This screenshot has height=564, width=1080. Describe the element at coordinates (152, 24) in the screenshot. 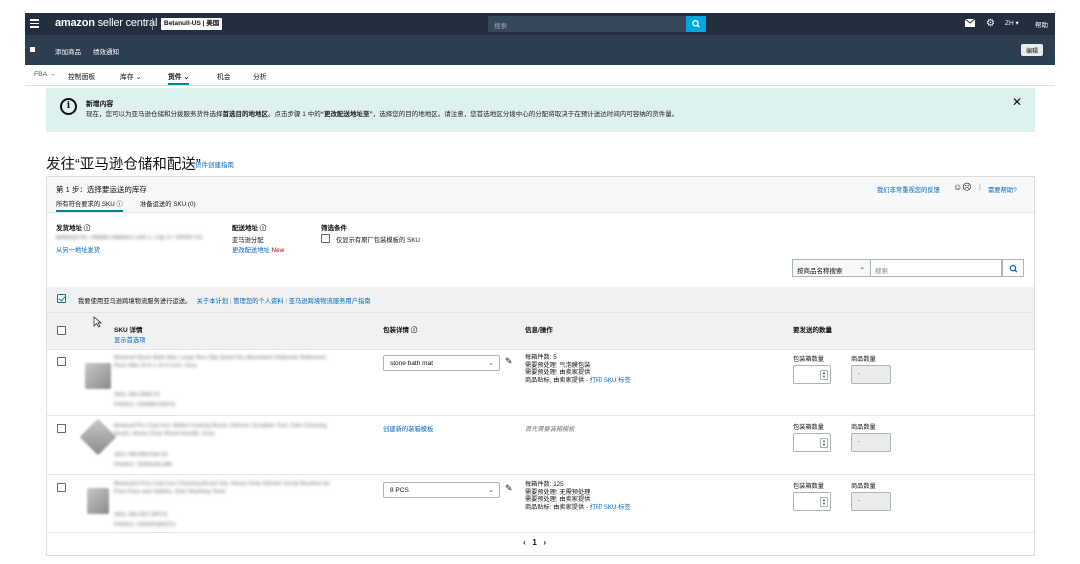

I see `logo-divider` at that location.